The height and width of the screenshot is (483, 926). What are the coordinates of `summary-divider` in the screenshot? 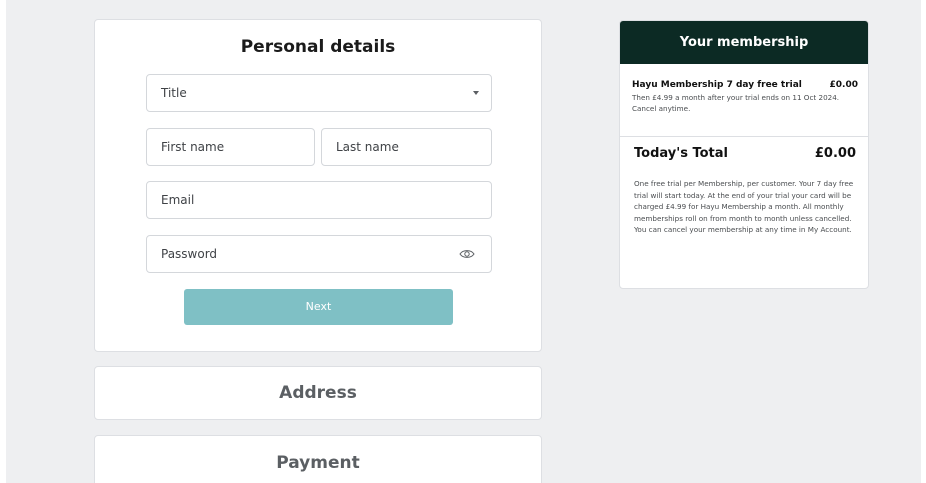 It's located at (744, 136).